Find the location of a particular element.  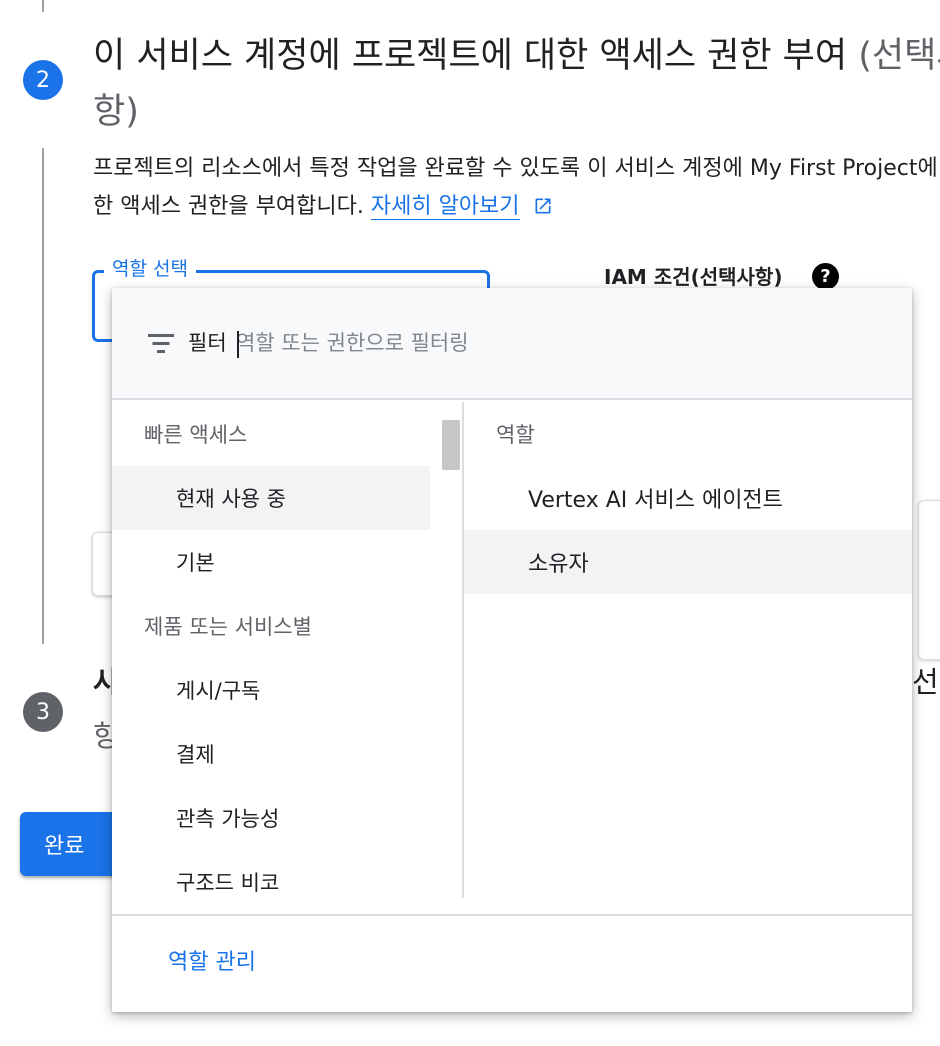

role-item-vertex-ai-service-agent: Vertex AI 서비스 에이전트 is located at coordinates (688, 498).